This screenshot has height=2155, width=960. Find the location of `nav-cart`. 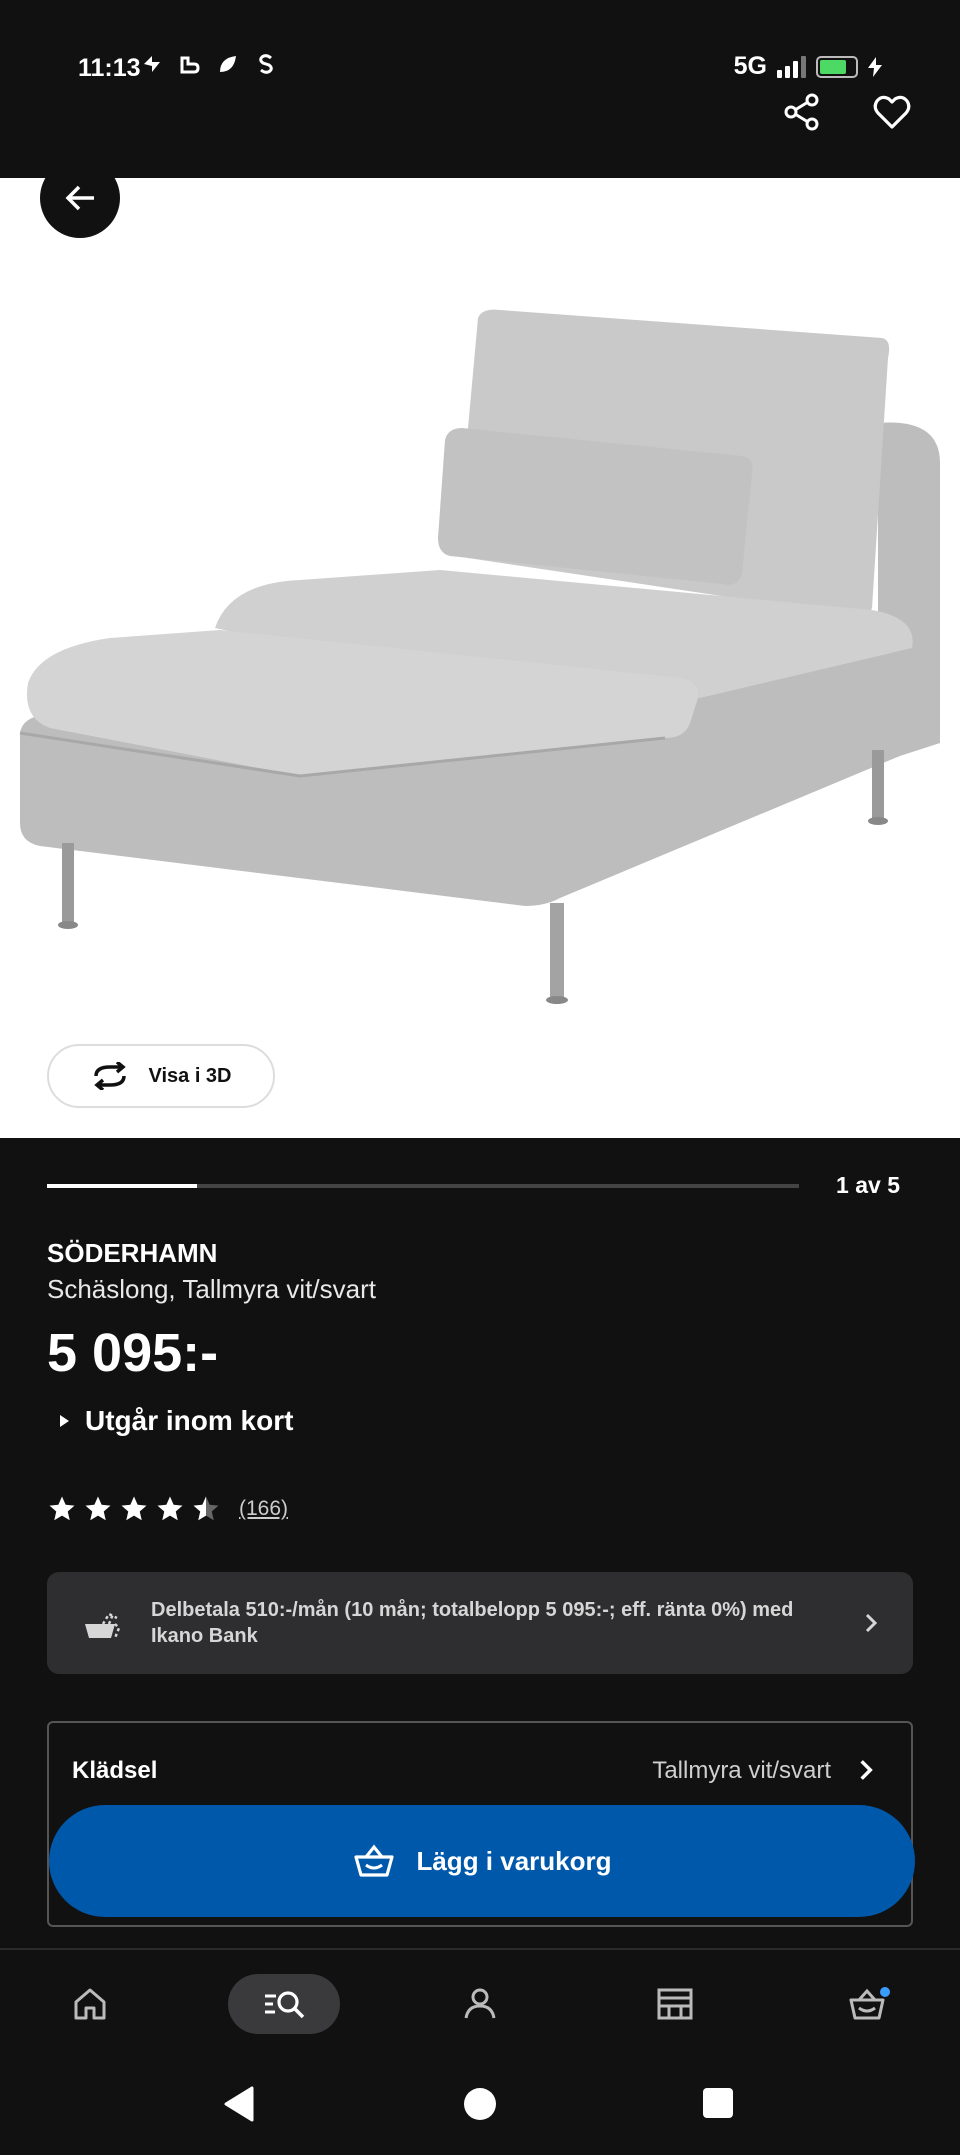

nav-cart is located at coordinates (870, 2004).